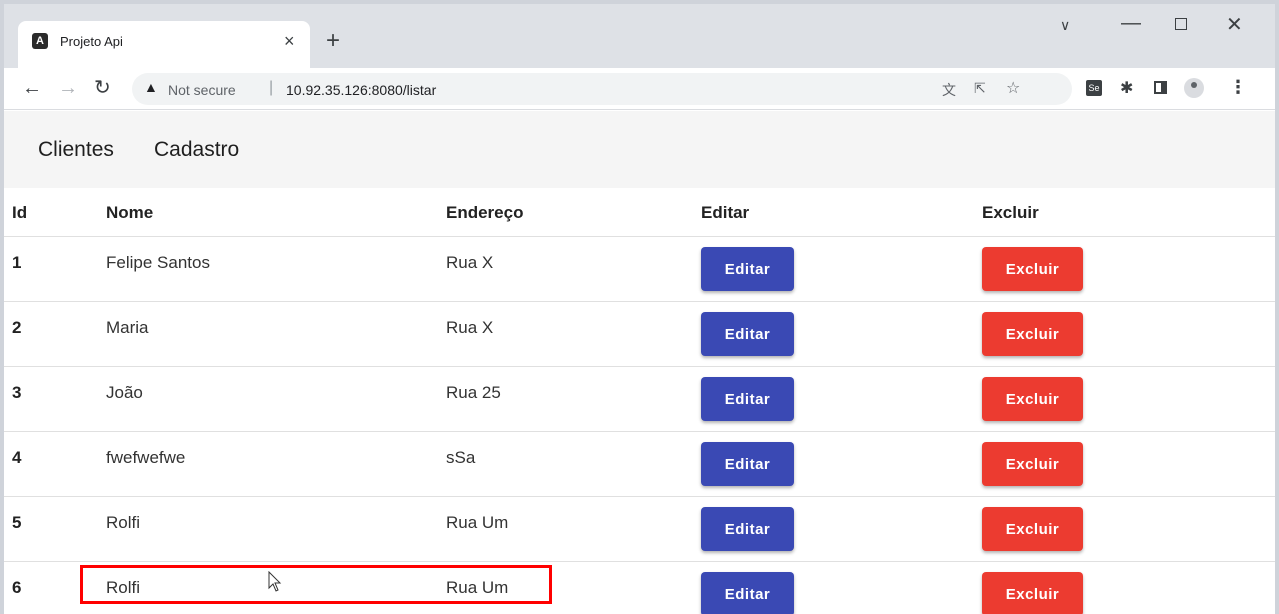 This screenshot has height=614, width=1279. What do you see at coordinates (461, 457) in the screenshot?
I see `row-endereco: sSa` at bounding box center [461, 457].